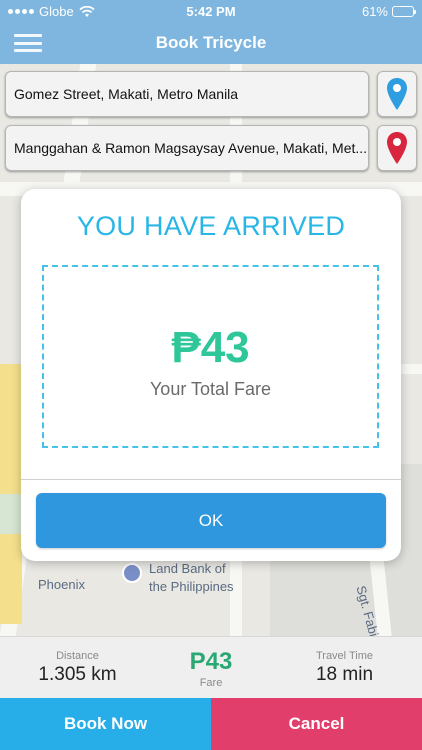 The height and width of the screenshot is (750, 422). What do you see at coordinates (211, 479) in the screenshot?
I see `dialog-divider` at bounding box center [211, 479].